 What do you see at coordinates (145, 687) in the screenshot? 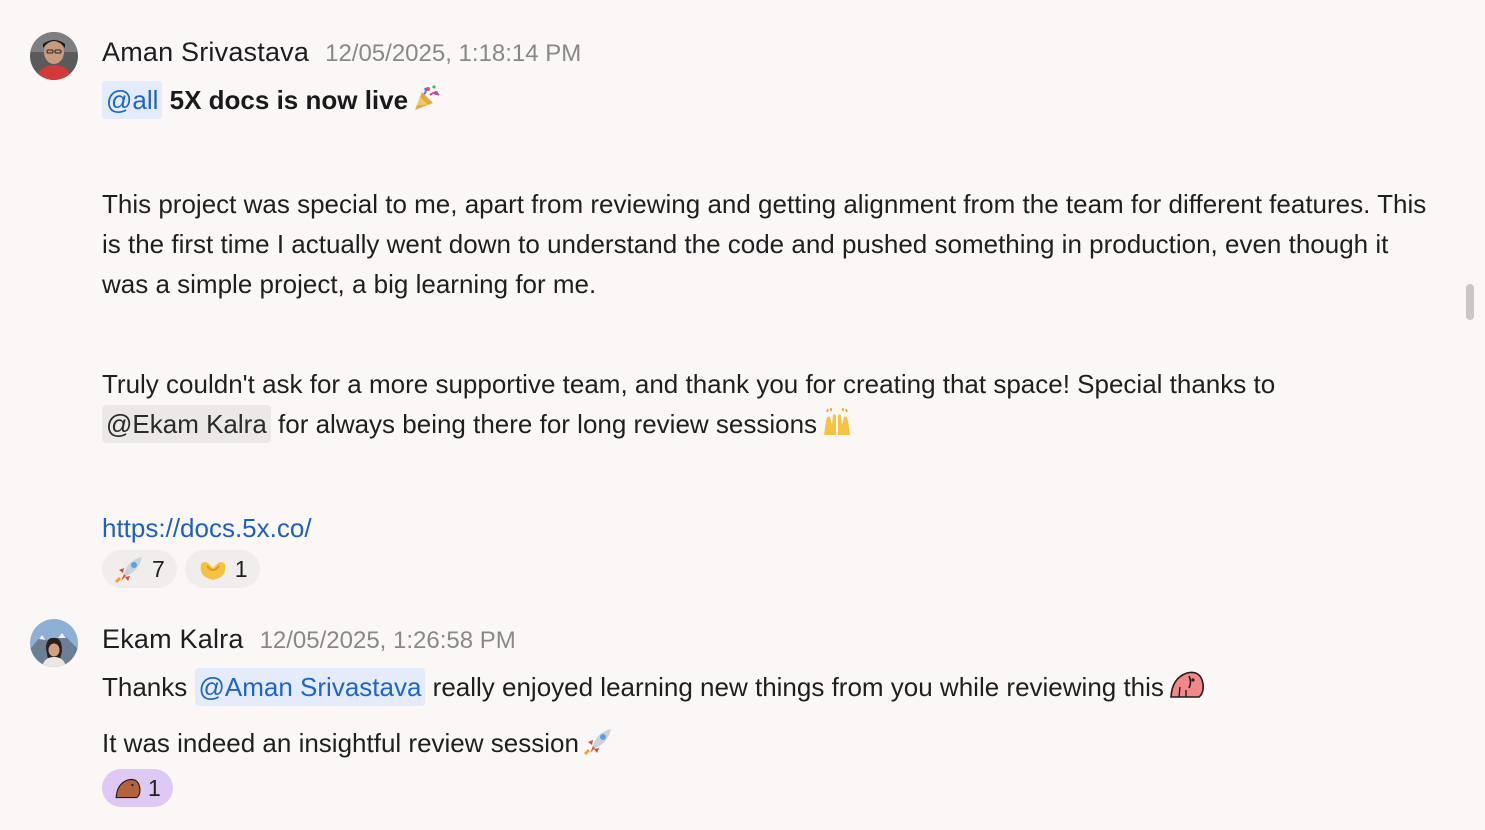
I see `message-text: Thanks` at bounding box center [145, 687].